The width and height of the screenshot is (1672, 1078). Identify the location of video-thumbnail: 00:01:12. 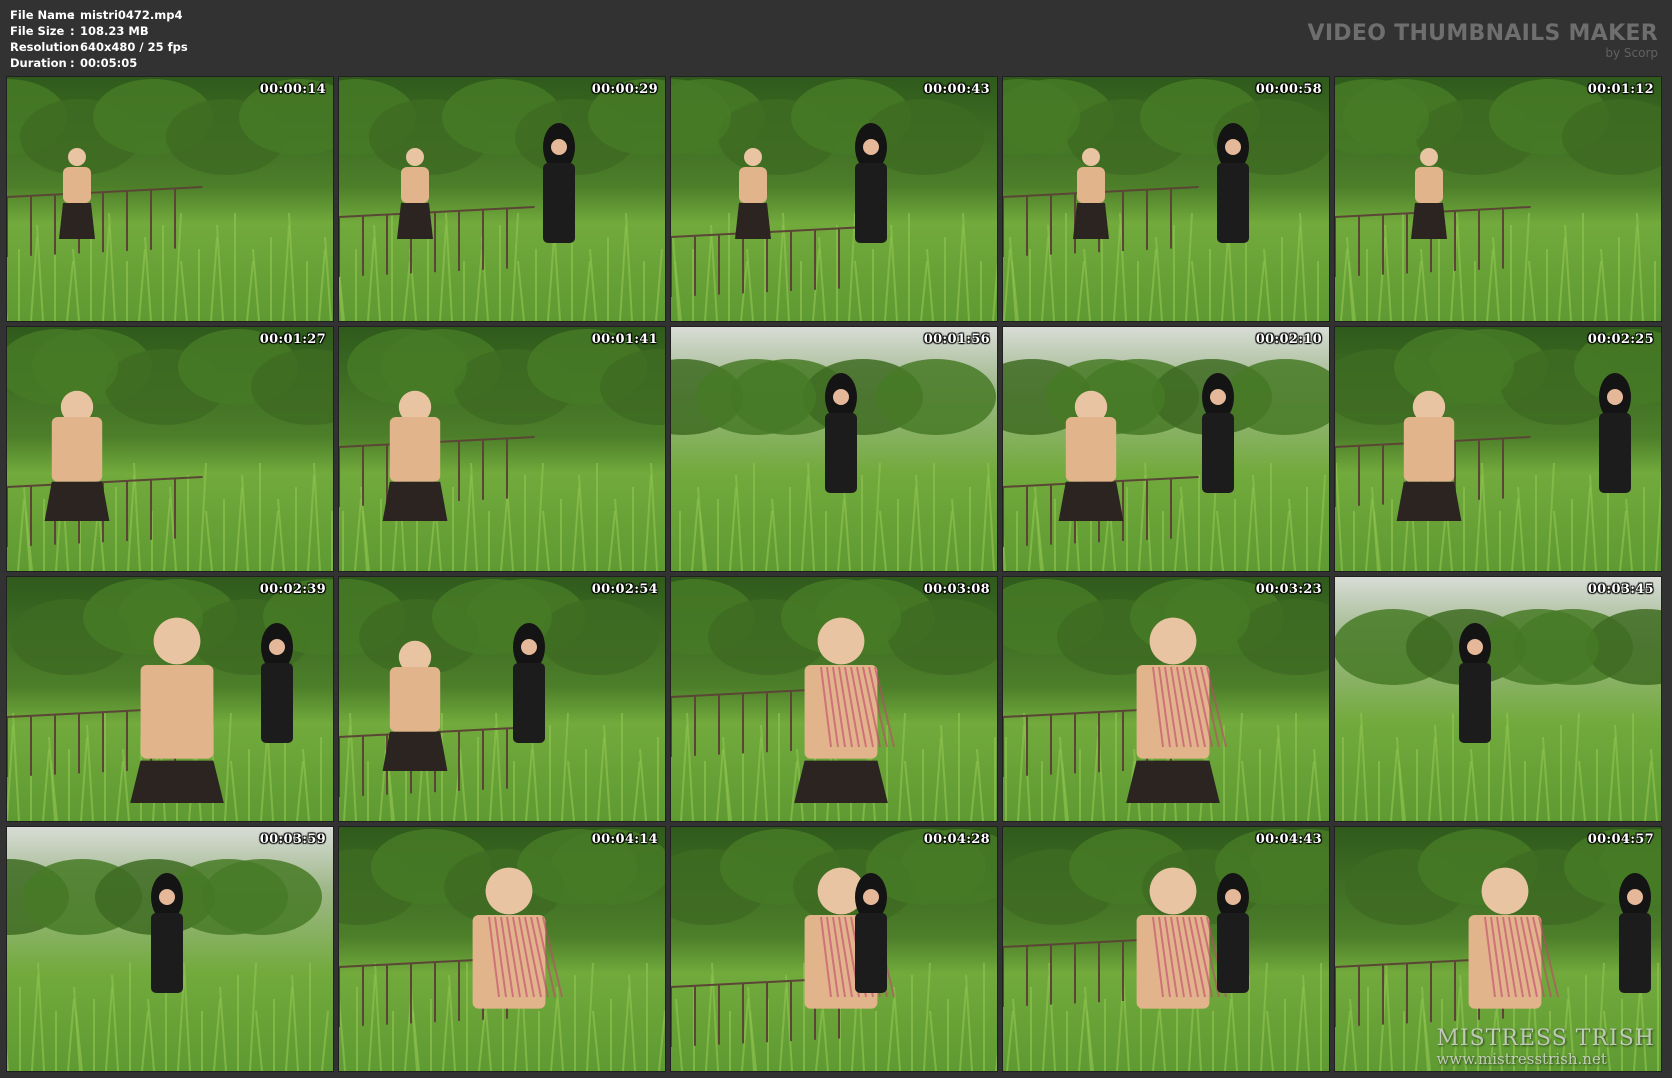
(1498, 199).